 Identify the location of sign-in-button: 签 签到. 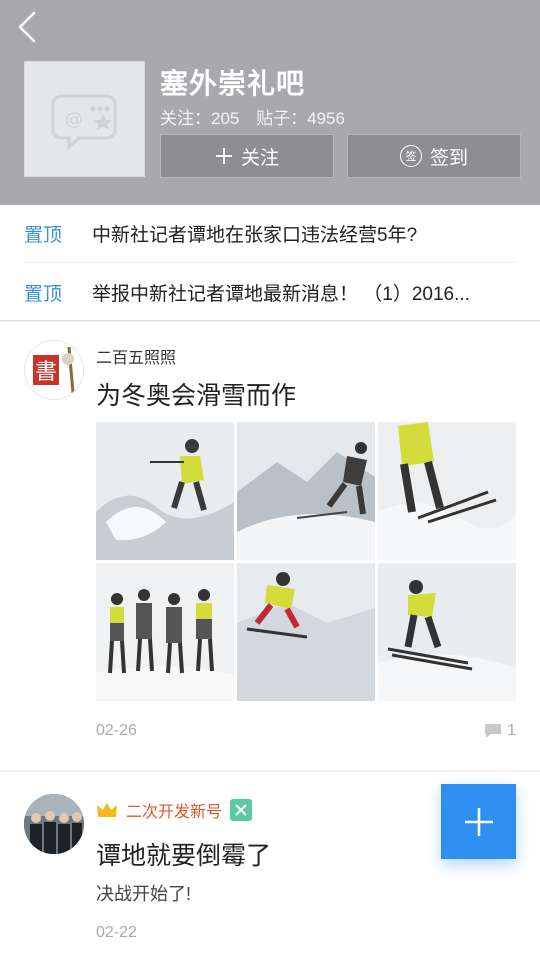
(434, 156).